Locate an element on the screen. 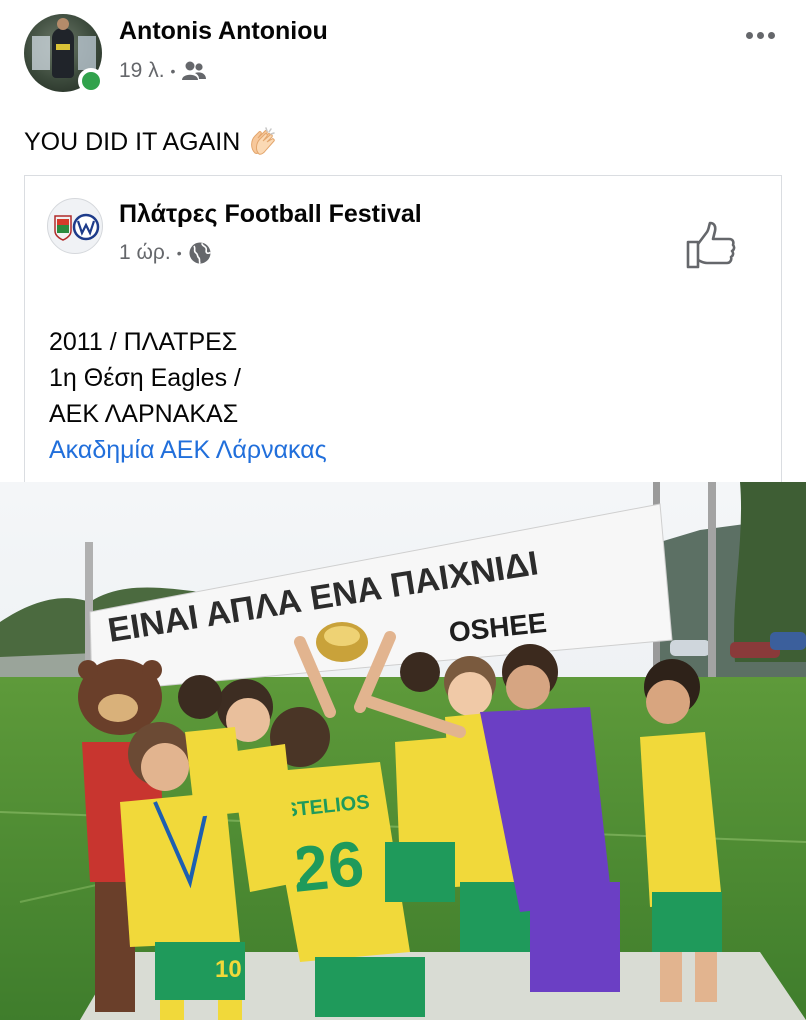 The image size is (806, 1024). more-options-button is located at coordinates (760, 35).